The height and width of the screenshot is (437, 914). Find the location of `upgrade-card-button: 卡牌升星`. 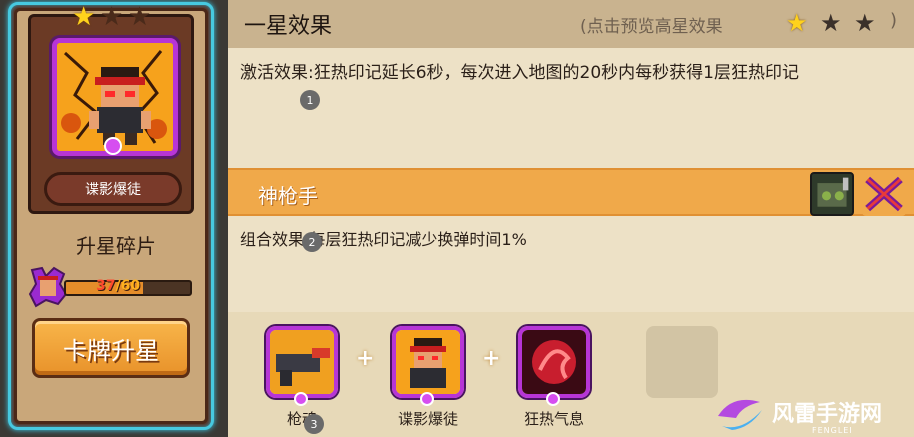

upgrade-card-button: 卡牌升星 is located at coordinates (111, 348).